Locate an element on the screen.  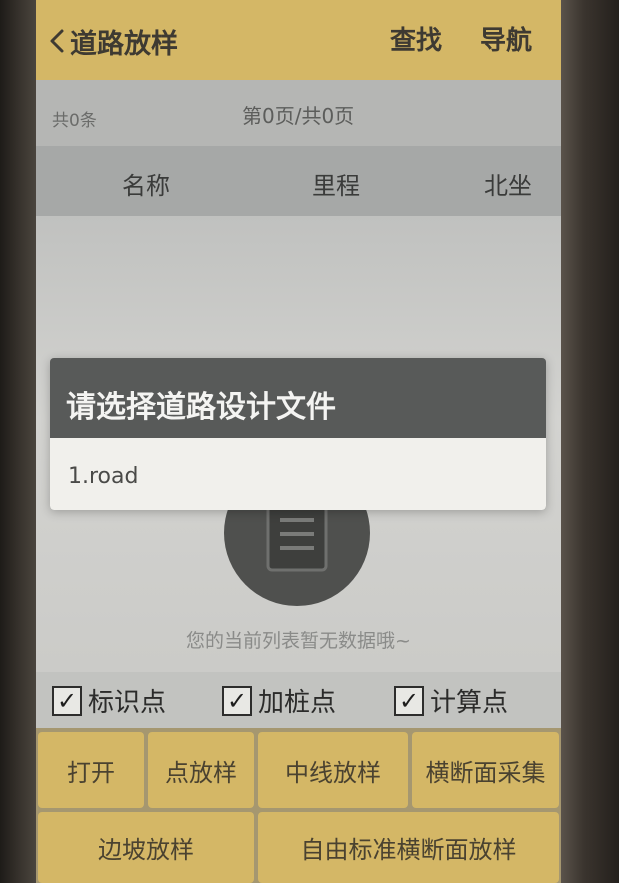
search-button: 查找 is located at coordinates (416, 38).